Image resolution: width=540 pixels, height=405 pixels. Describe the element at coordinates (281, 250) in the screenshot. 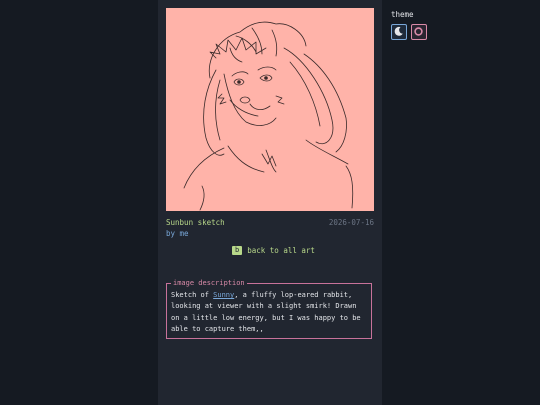

I see `back-link-label: back to all art` at that location.